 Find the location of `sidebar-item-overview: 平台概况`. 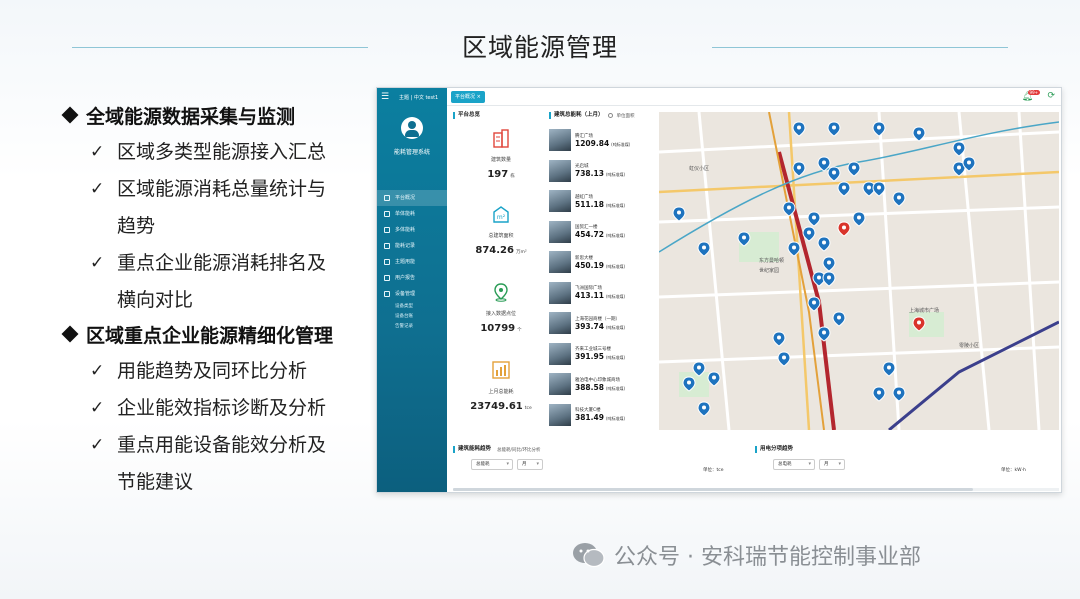

sidebar-item-overview: 平台概况 is located at coordinates (412, 198).